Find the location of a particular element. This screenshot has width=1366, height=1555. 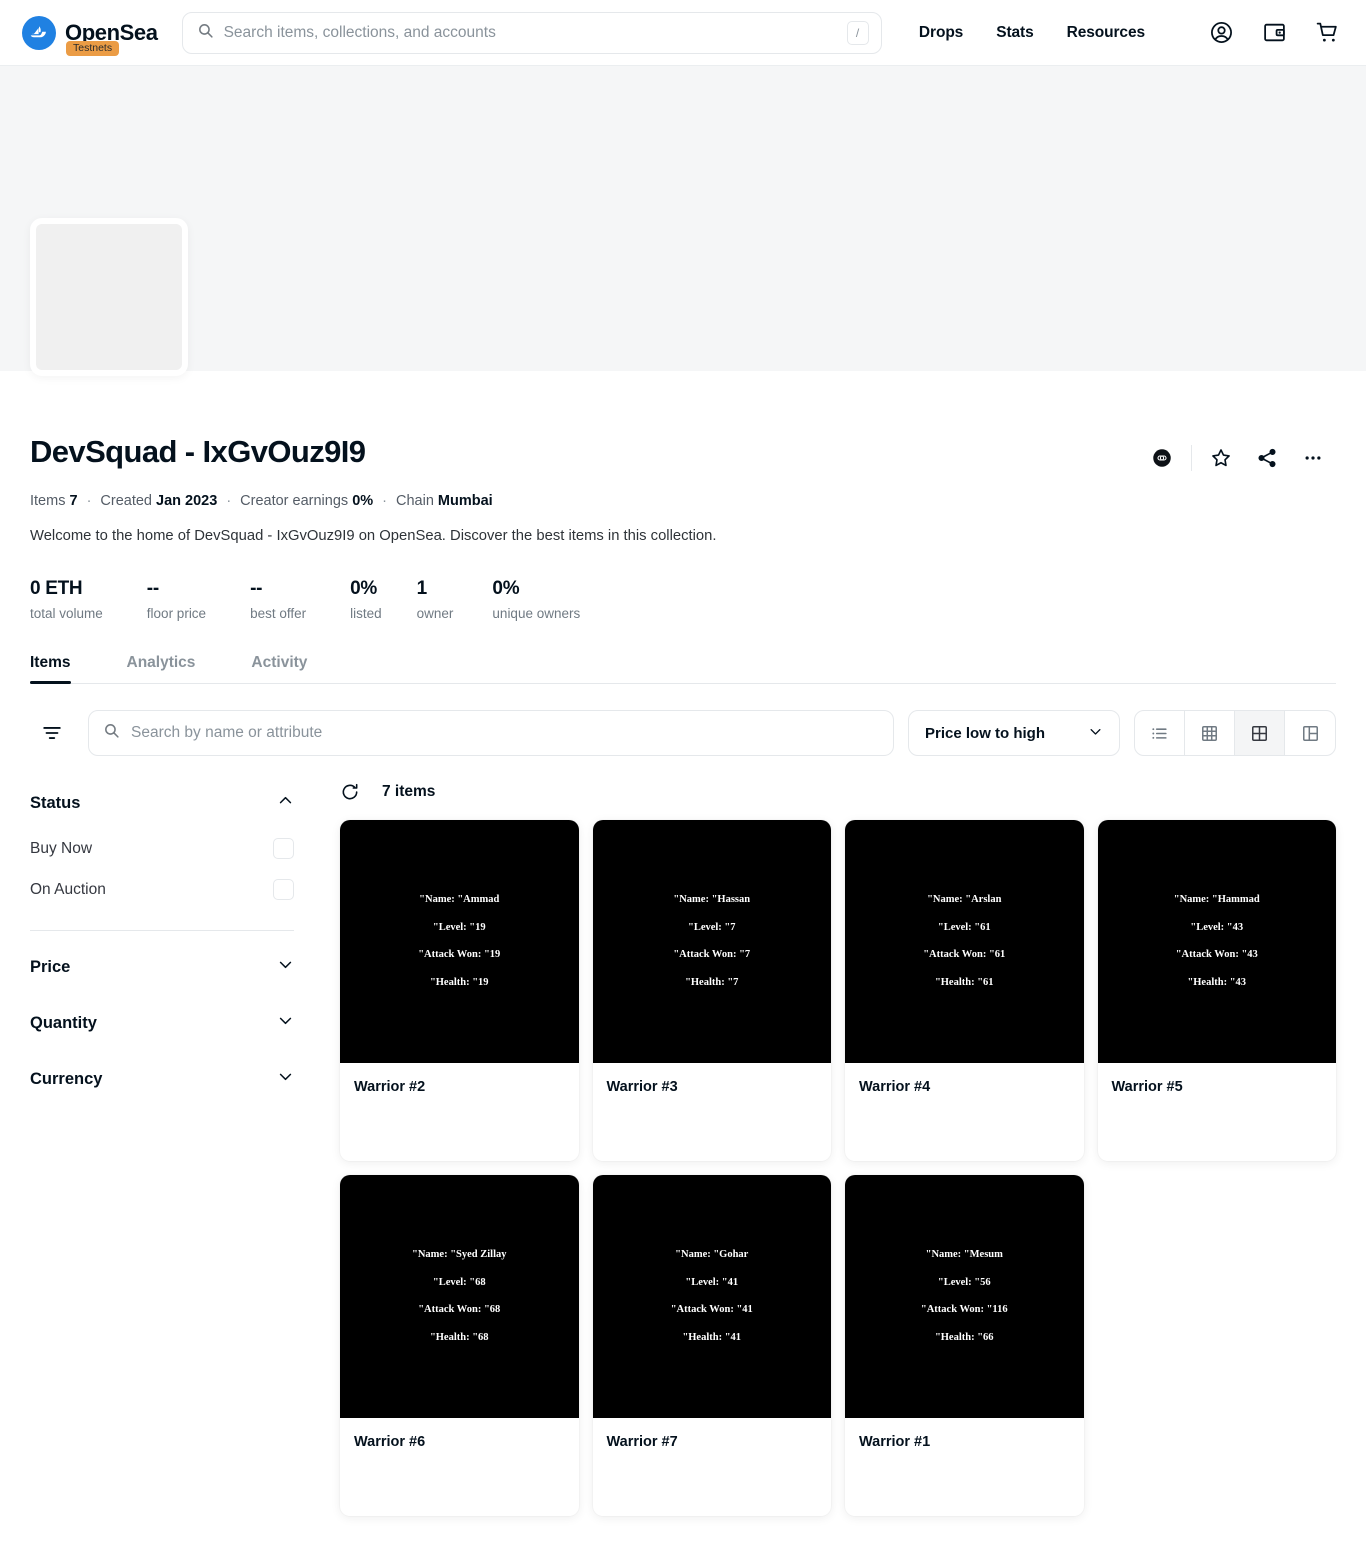

items-count-row: 7 items is located at coordinates (838, 799).